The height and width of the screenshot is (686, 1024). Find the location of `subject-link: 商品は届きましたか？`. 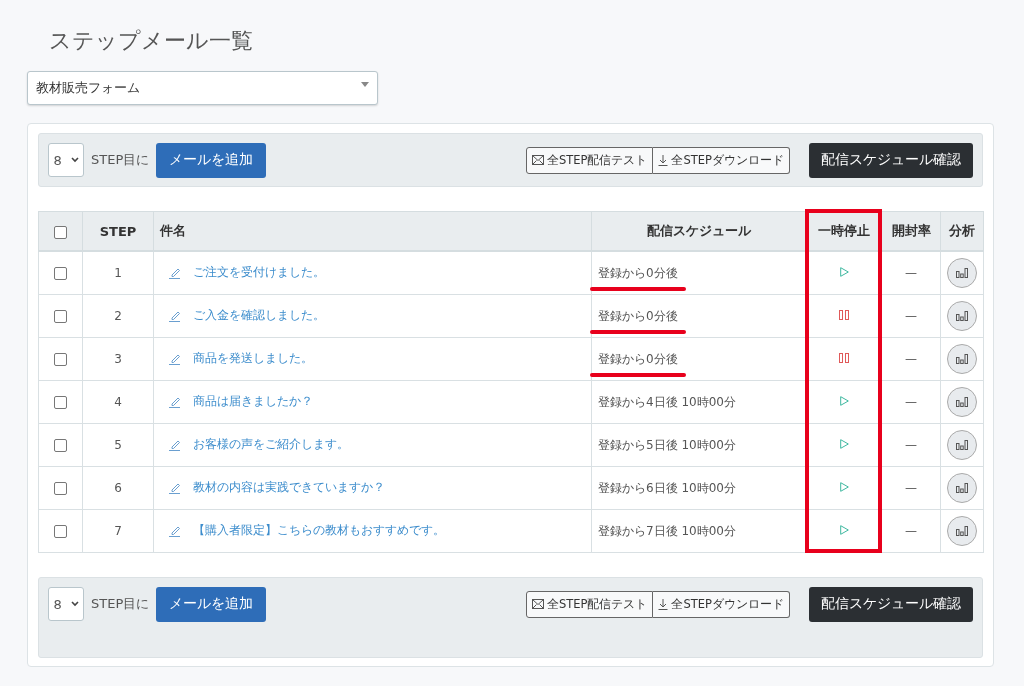

subject-link: 商品は届きましたか？ is located at coordinates (253, 402).